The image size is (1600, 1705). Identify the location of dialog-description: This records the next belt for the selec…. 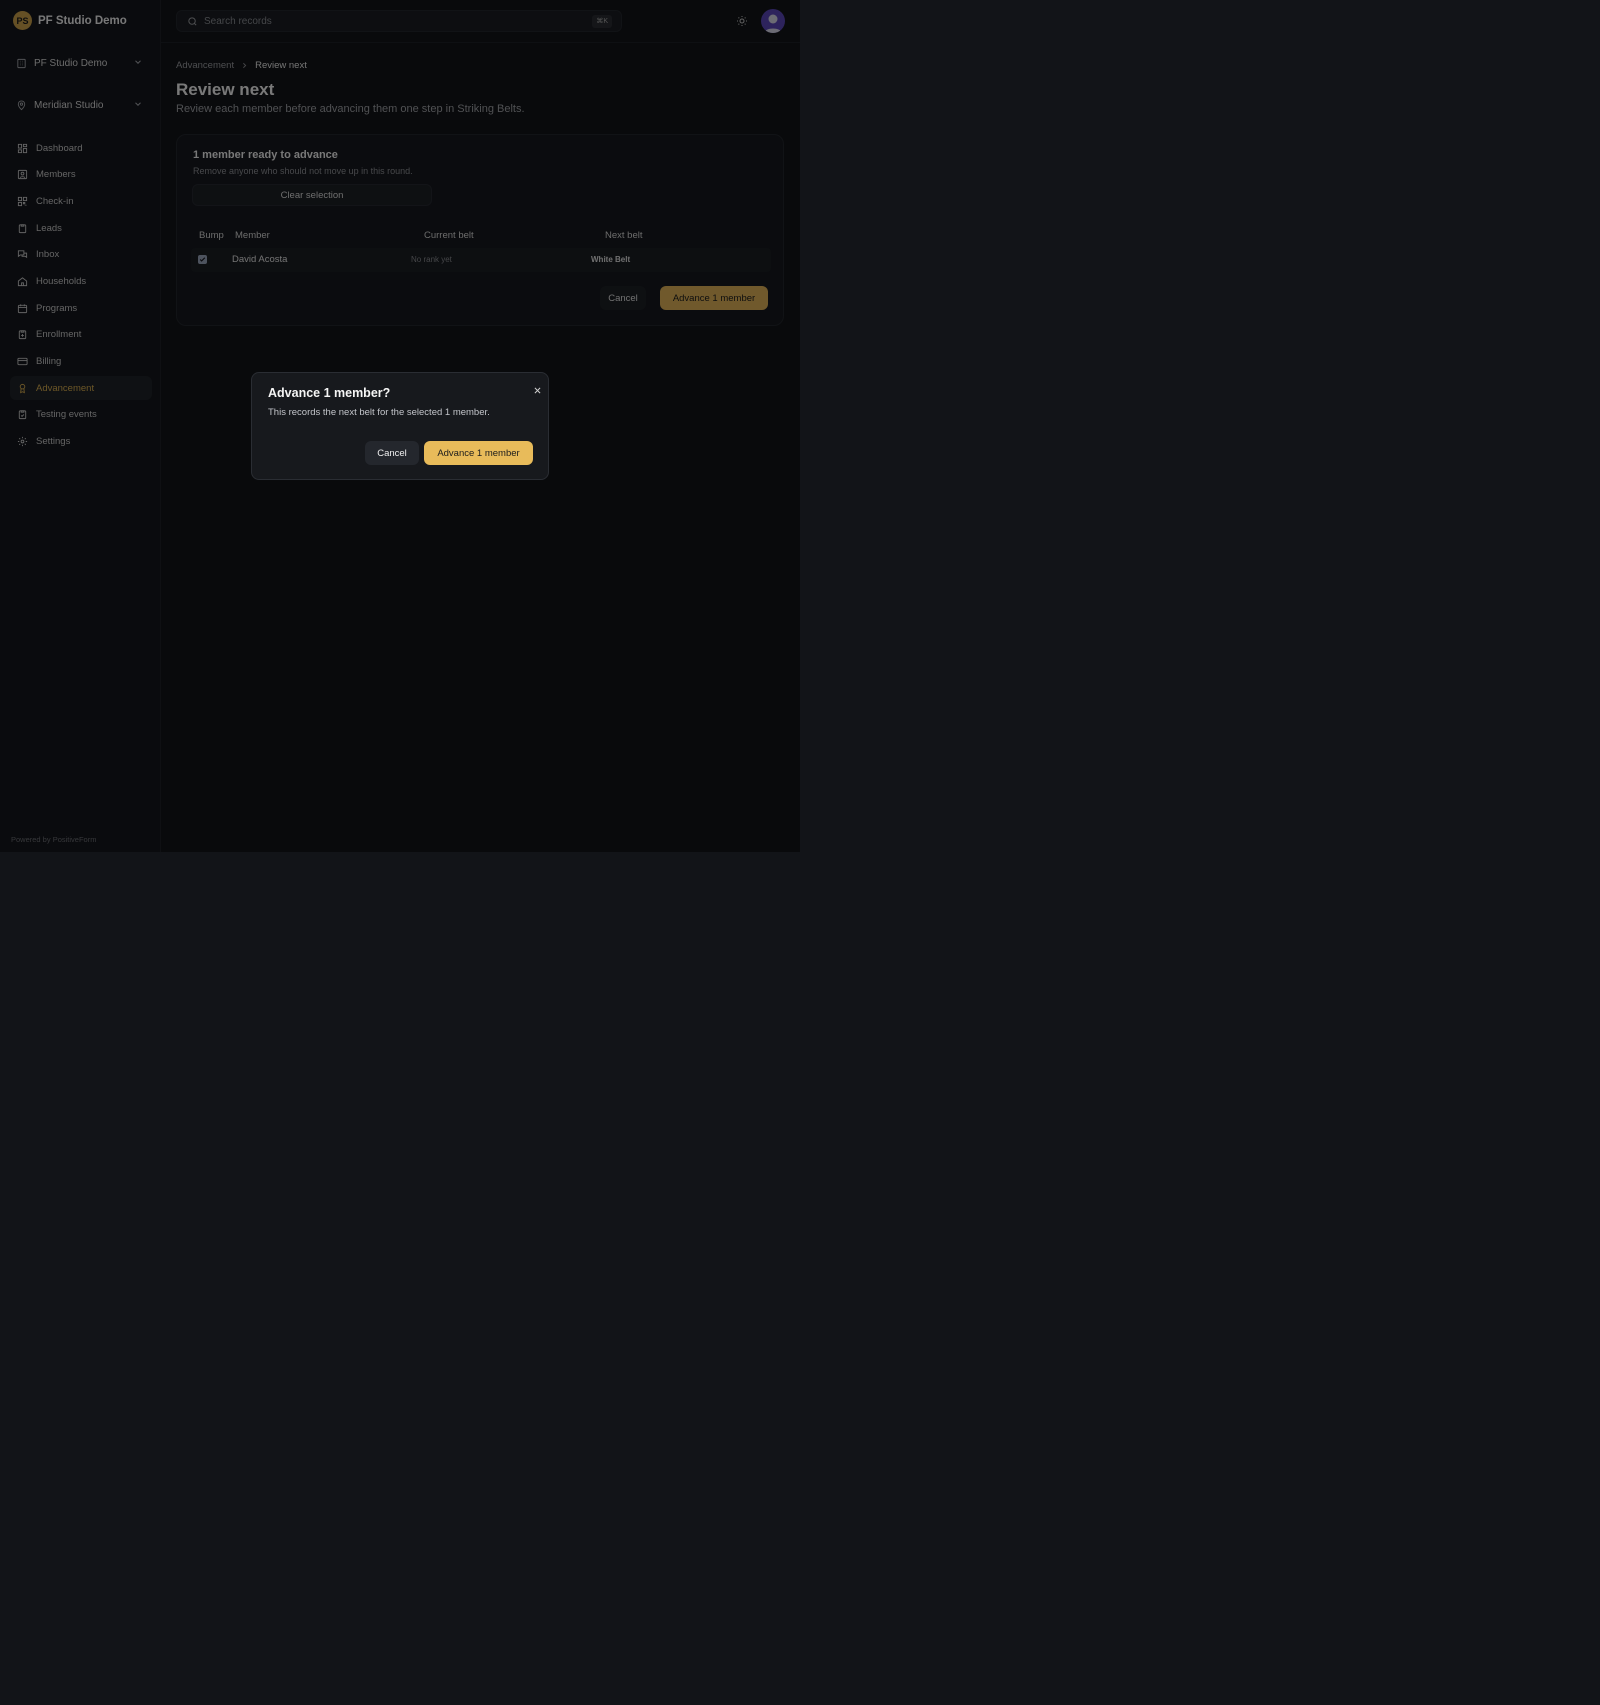
(379, 412).